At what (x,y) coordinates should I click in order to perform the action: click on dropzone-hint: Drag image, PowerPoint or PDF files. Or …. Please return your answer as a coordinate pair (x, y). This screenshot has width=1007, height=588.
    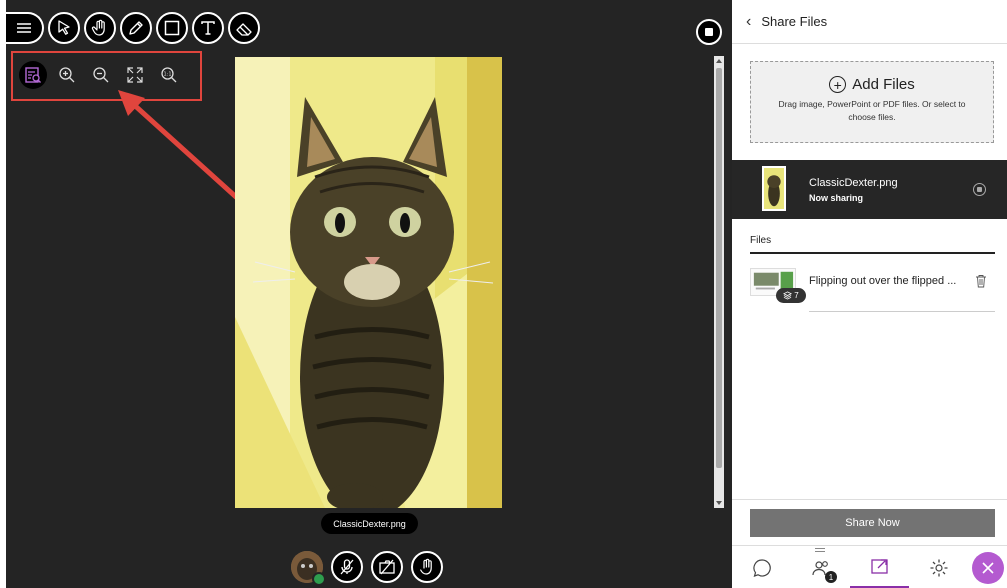
    Looking at the image, I should click on (872, 110).